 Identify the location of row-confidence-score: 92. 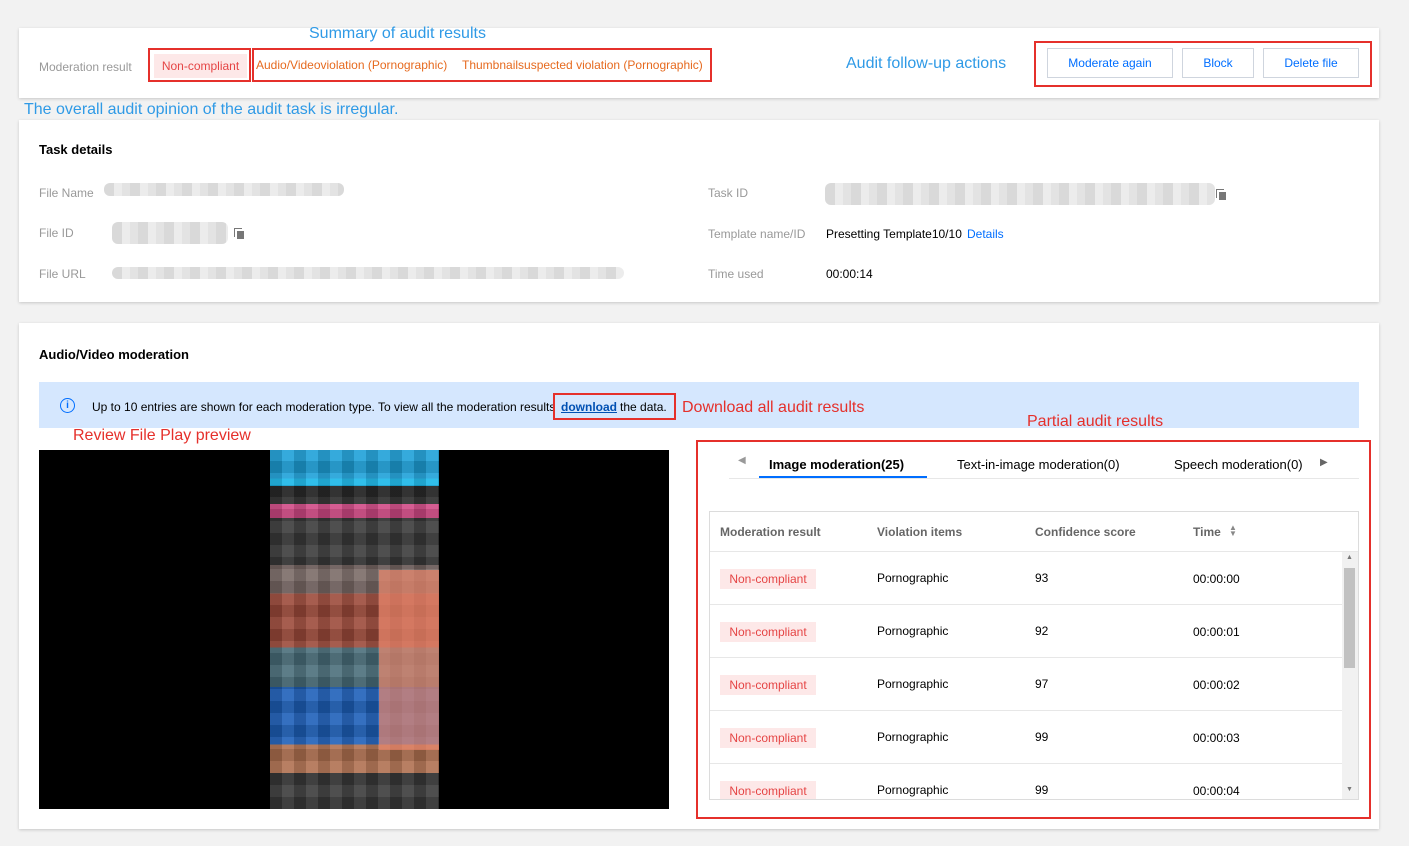
(1042, 631).